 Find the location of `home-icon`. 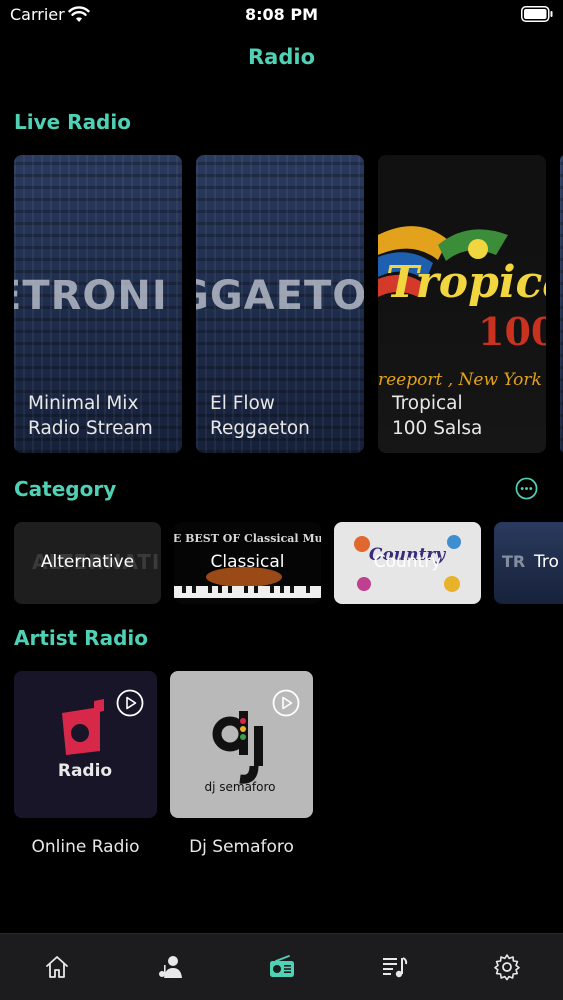

home-icon is located at coordinates (57, 967).